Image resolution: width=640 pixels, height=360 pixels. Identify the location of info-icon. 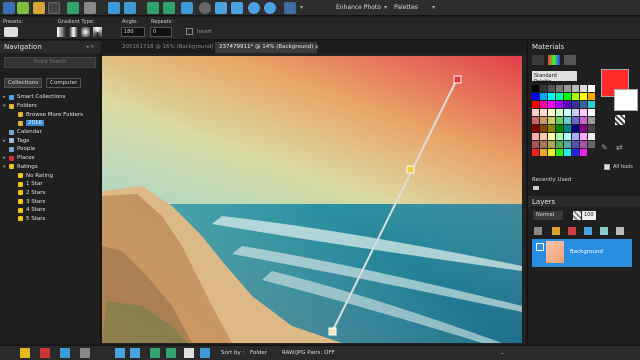
(205, 8).